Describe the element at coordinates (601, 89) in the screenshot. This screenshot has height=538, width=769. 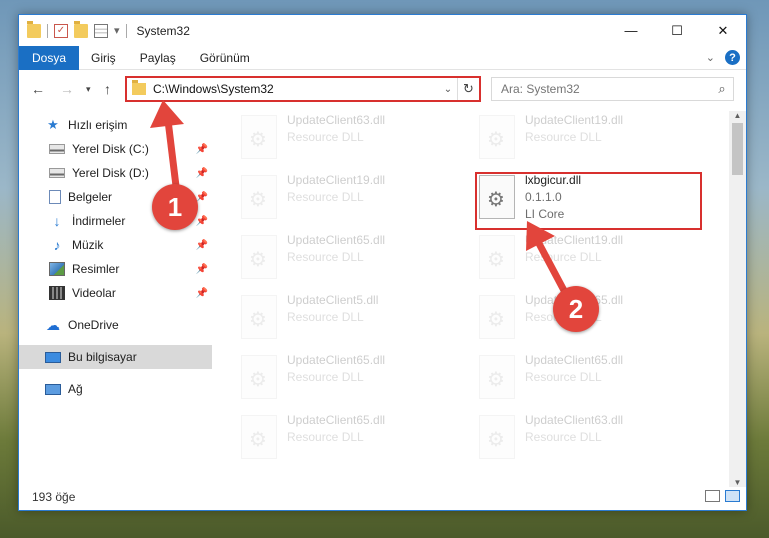
I see `search-input` at that location.